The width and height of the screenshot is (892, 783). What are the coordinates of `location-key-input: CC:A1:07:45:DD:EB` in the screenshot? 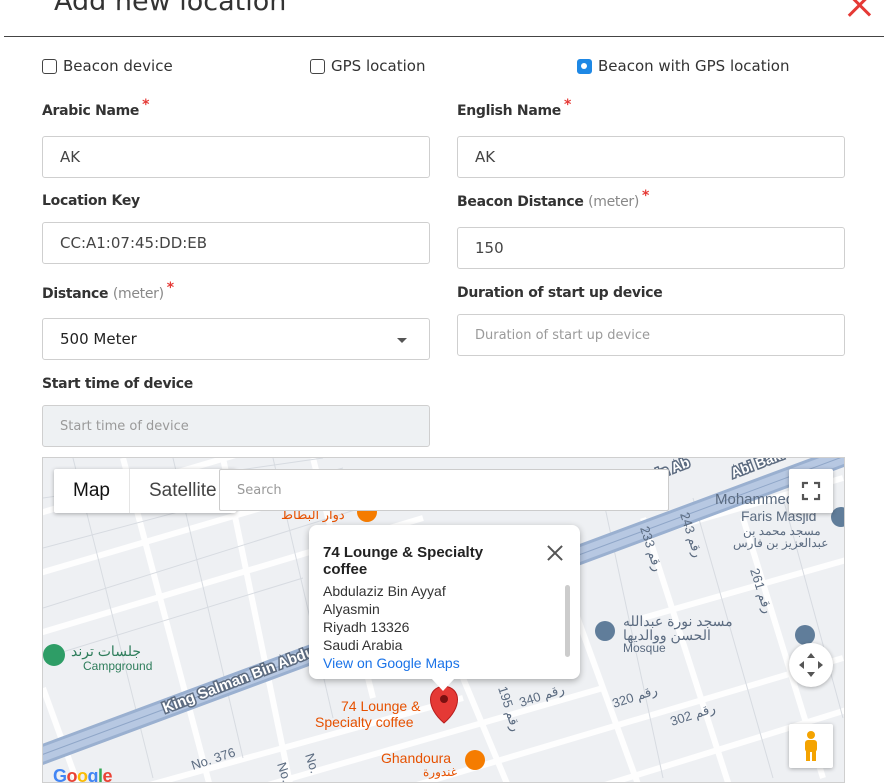 It's located at (236, 243).